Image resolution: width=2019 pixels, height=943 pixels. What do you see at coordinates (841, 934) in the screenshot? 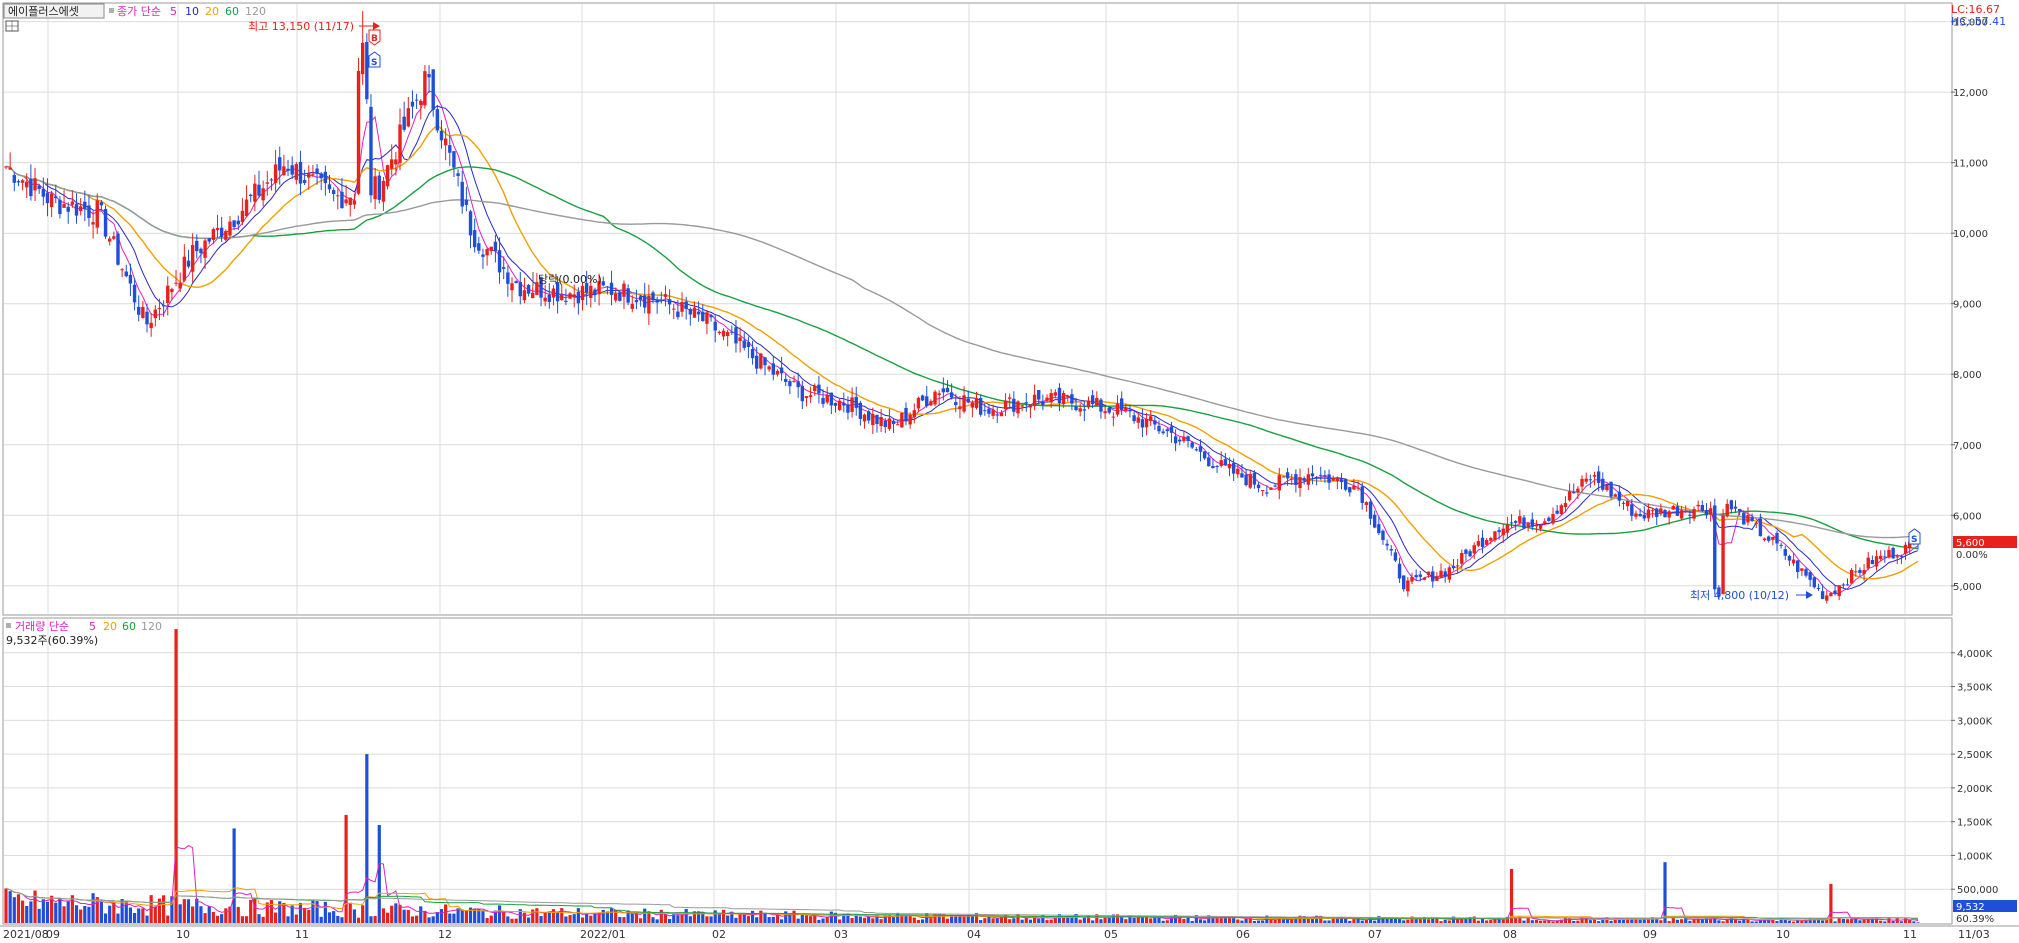
I see `date-tick-label: 03` at bounding box center [841, 934].